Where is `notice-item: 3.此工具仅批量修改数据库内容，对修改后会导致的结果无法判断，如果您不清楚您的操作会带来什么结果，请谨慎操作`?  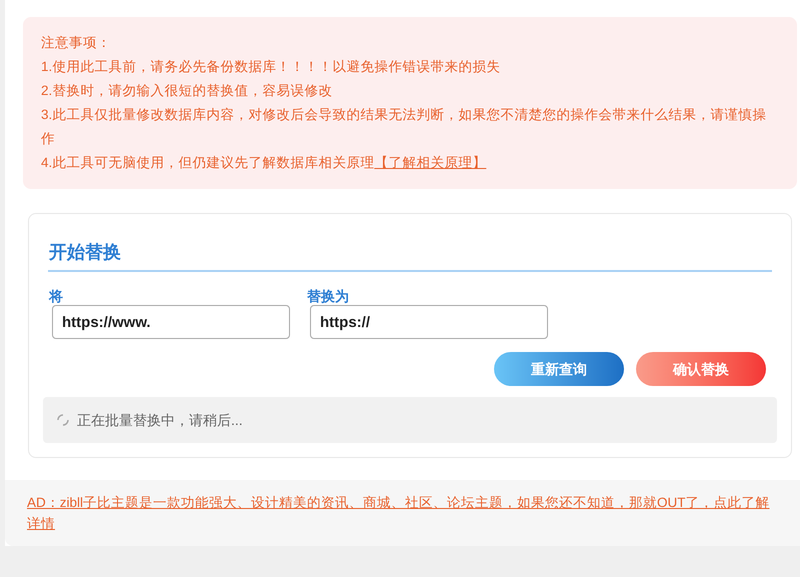
notice-item: 3.此工具仅批量修改数据库内容，对修改后会导致的结果无法判断，如果您不清楚您的操作会带来什么结果，请谨慎操作 is located at coordinates (404, 127).